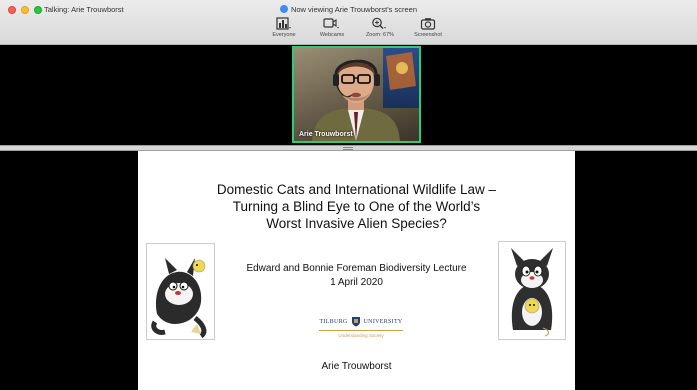 The image size is (697, 390). Describe the element at coordinates (331, 22) in the screenshot. I see `camera-icon` at that location.